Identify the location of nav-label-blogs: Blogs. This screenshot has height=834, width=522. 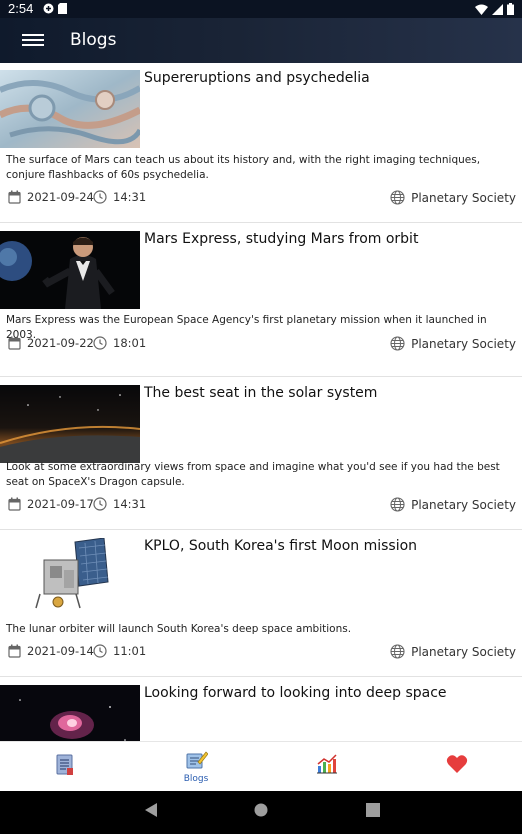
(196, 779).